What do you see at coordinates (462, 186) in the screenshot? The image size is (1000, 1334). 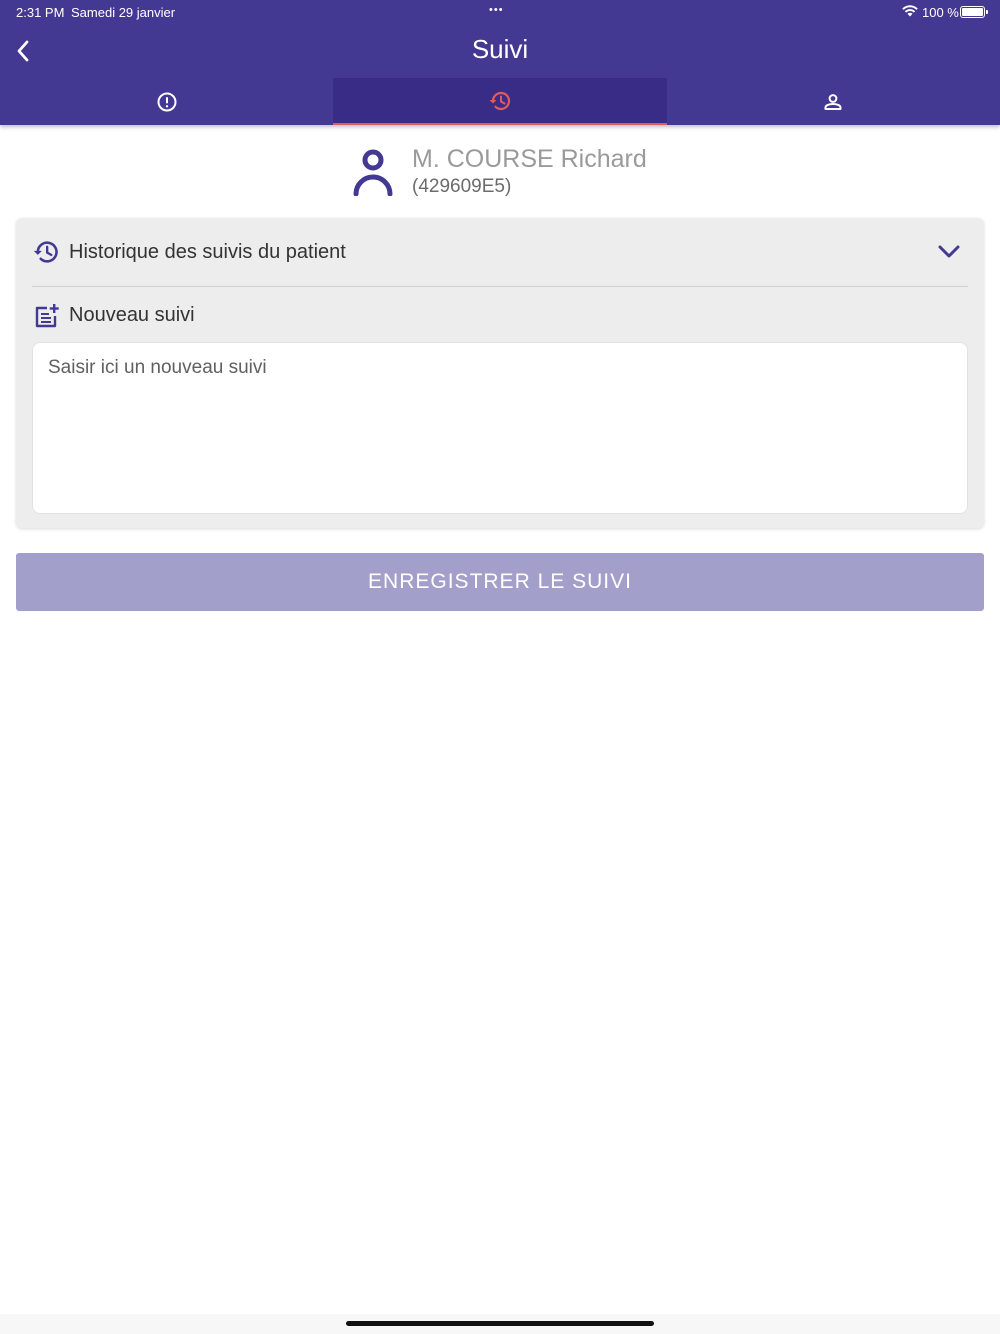 I see `patient-id: (429609E5)` at bounding box center [462, 186].